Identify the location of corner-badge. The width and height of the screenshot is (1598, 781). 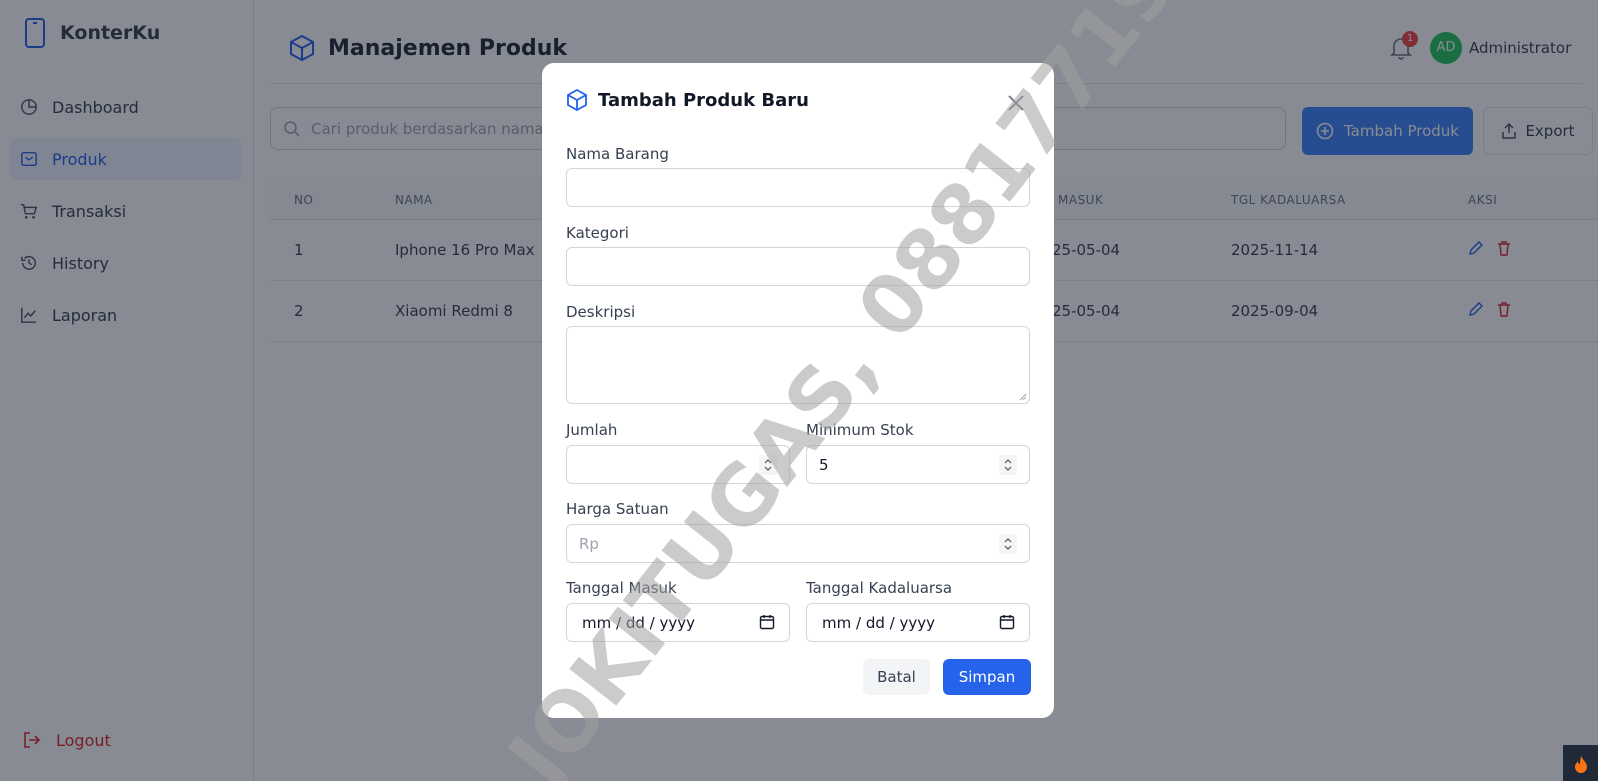
(1580, 763).